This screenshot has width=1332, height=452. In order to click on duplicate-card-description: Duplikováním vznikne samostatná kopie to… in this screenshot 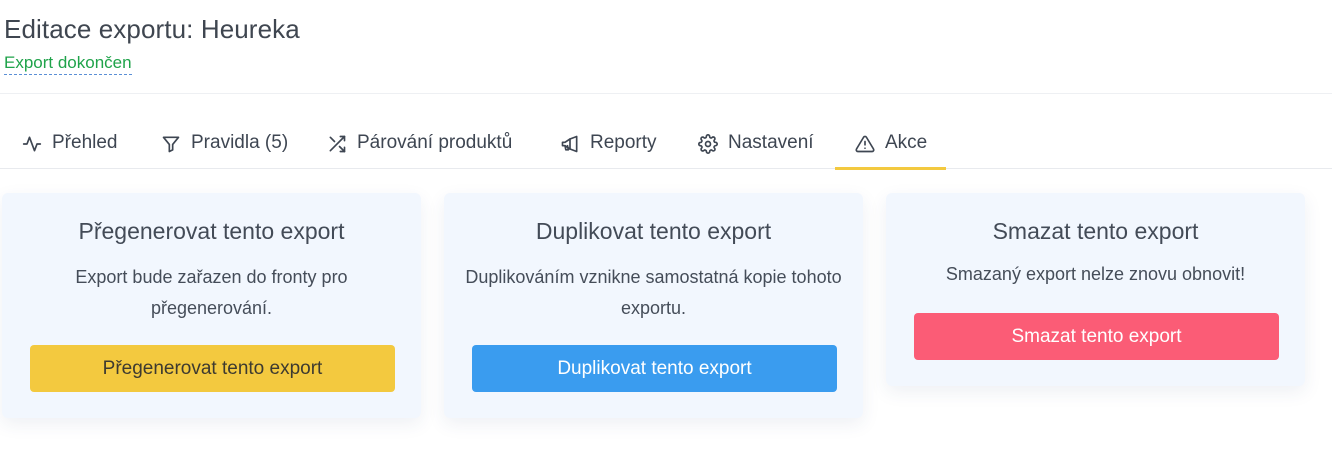, I will do `click(653, 292)`.